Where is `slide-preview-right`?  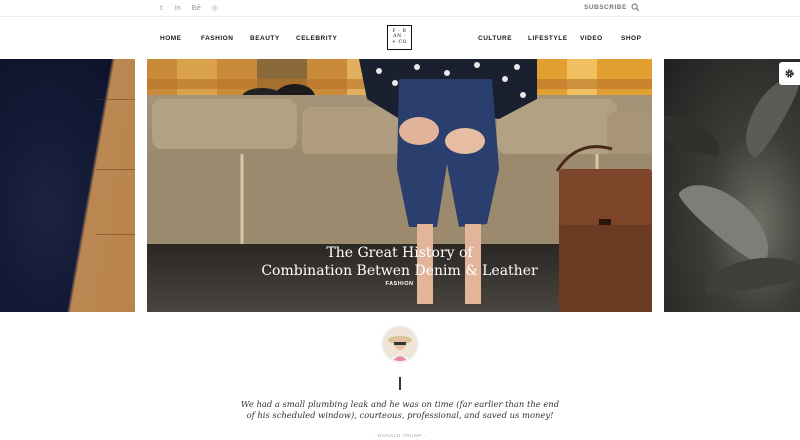
slide-preview-right is located at coordinates (732, 185).